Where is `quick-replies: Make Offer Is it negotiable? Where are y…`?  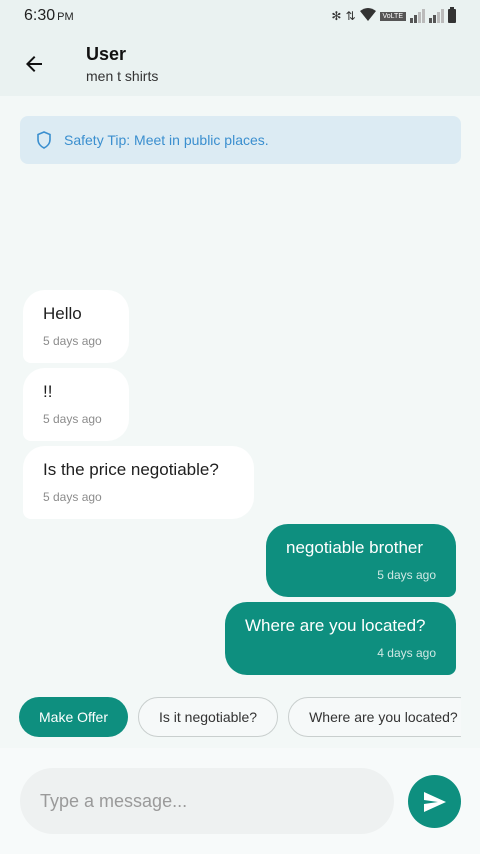
quick-replies: Make Offer Is it negotiable? Where are y… is located at coordinates (240, 718).